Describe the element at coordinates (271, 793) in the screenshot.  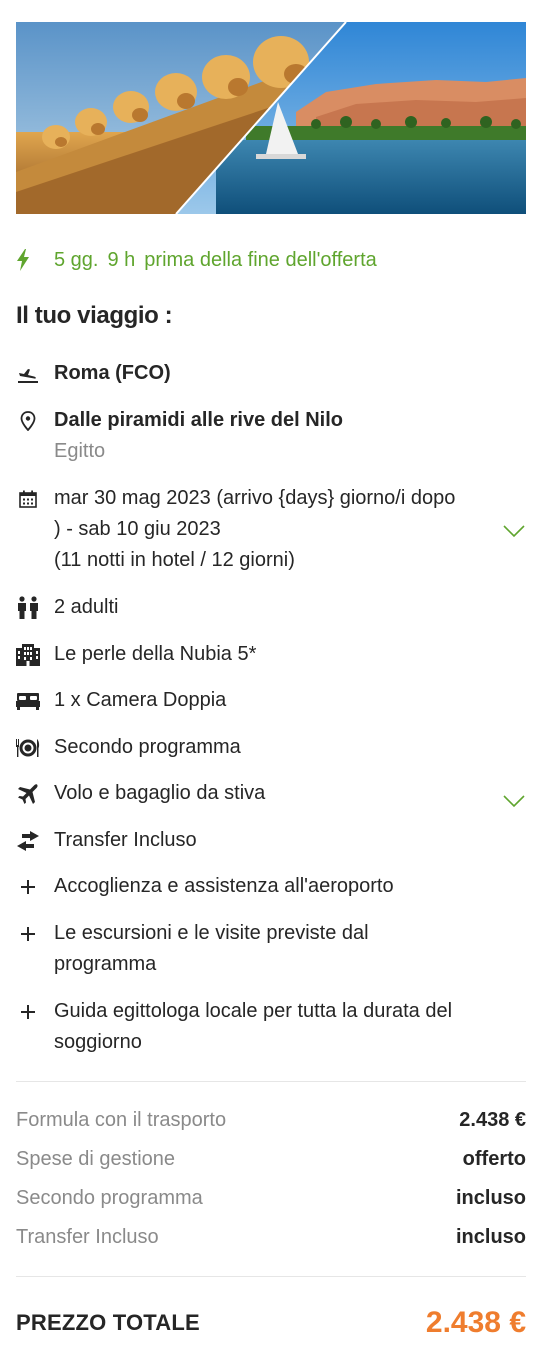
I see `flight-row: Volo e bagaglio da stiva` at that location.